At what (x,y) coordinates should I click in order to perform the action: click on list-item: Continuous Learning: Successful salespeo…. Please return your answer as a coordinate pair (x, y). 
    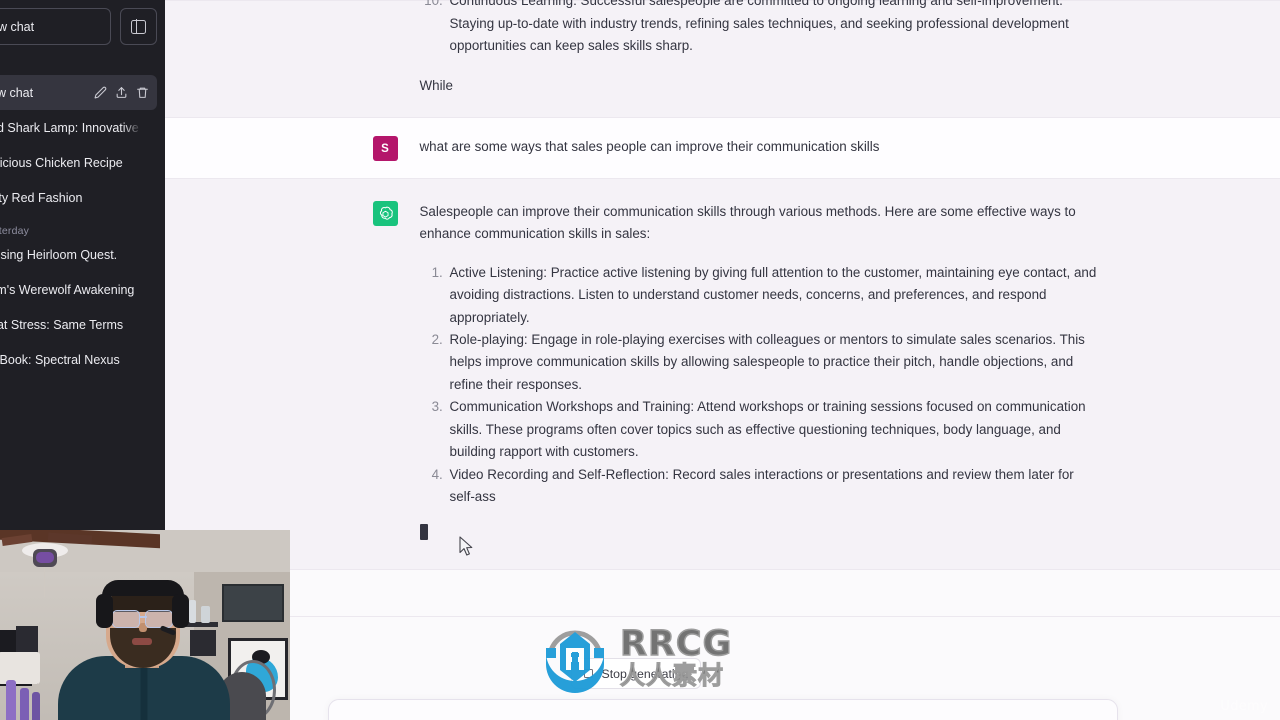
    Looking at the image, I should click on (775, 29).